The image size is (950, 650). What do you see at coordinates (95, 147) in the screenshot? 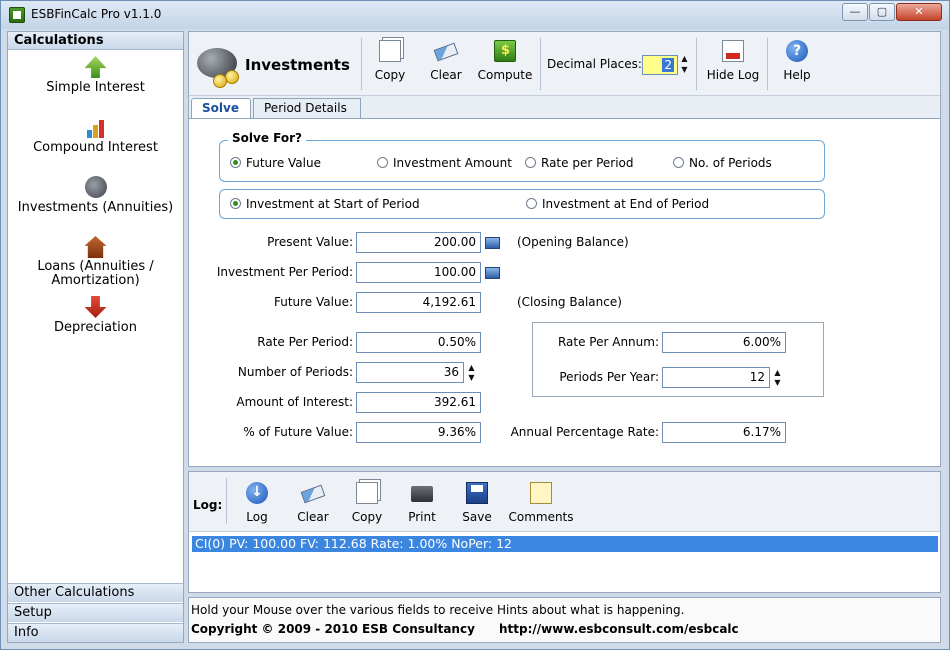
I see `sidebar-item-label: Compound Interest` at bounding box center [95, 147].